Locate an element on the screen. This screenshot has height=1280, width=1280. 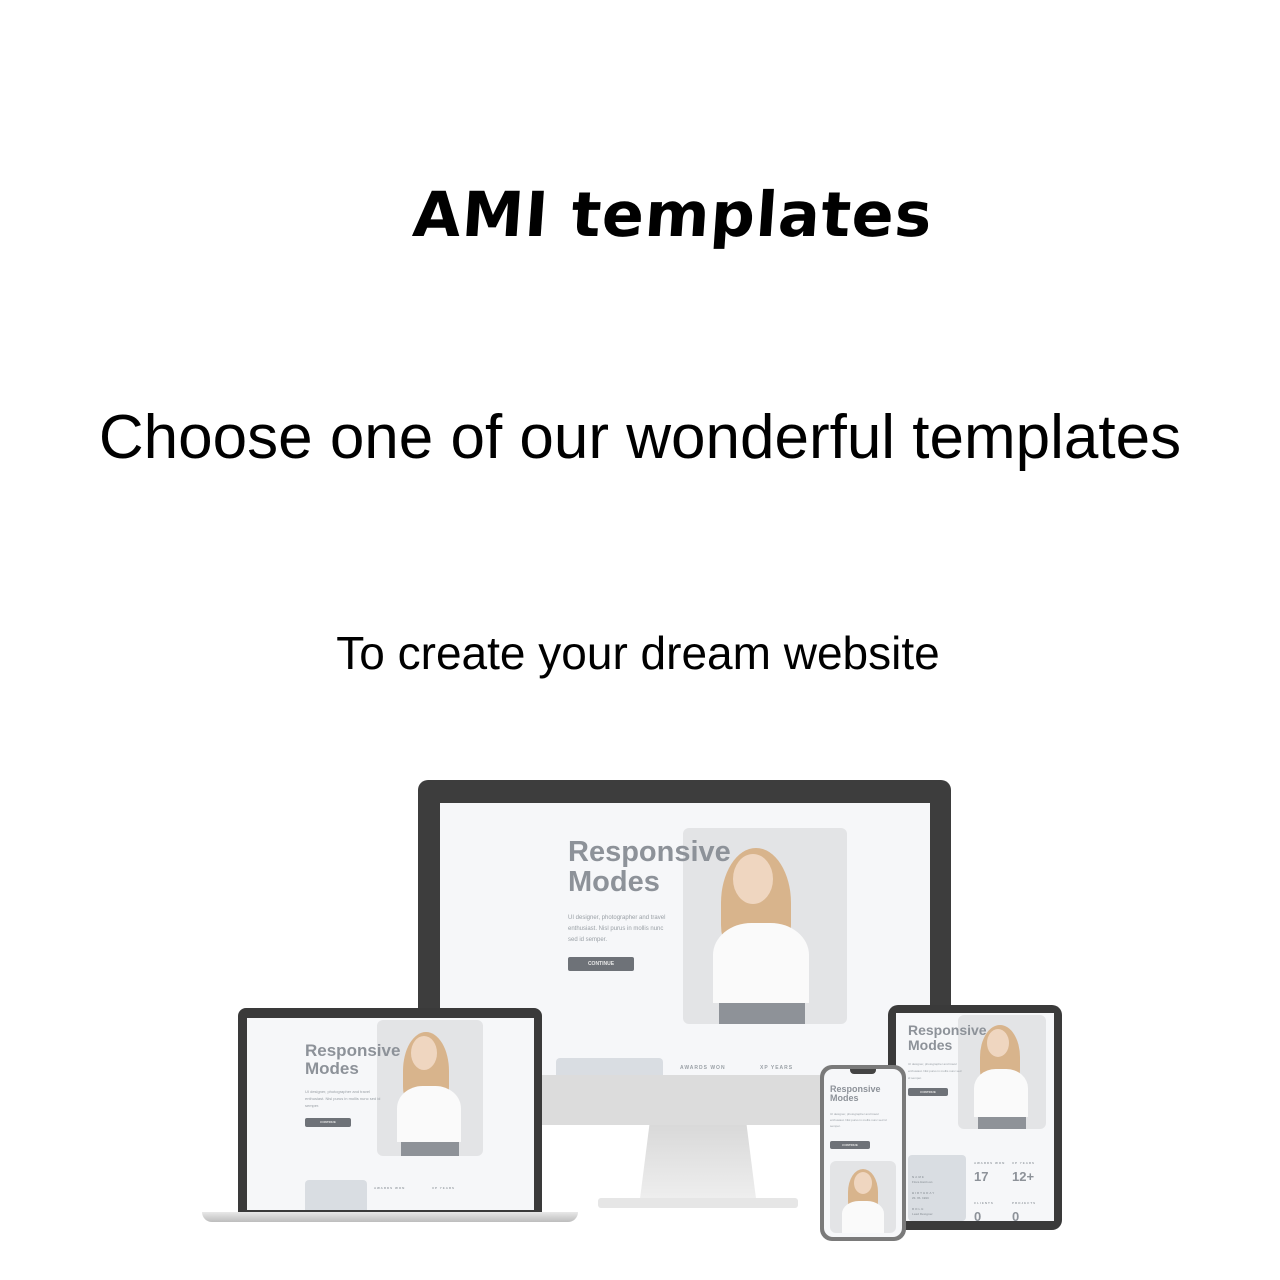
tagline: To create your dream website is located at coordinates (638, 653).